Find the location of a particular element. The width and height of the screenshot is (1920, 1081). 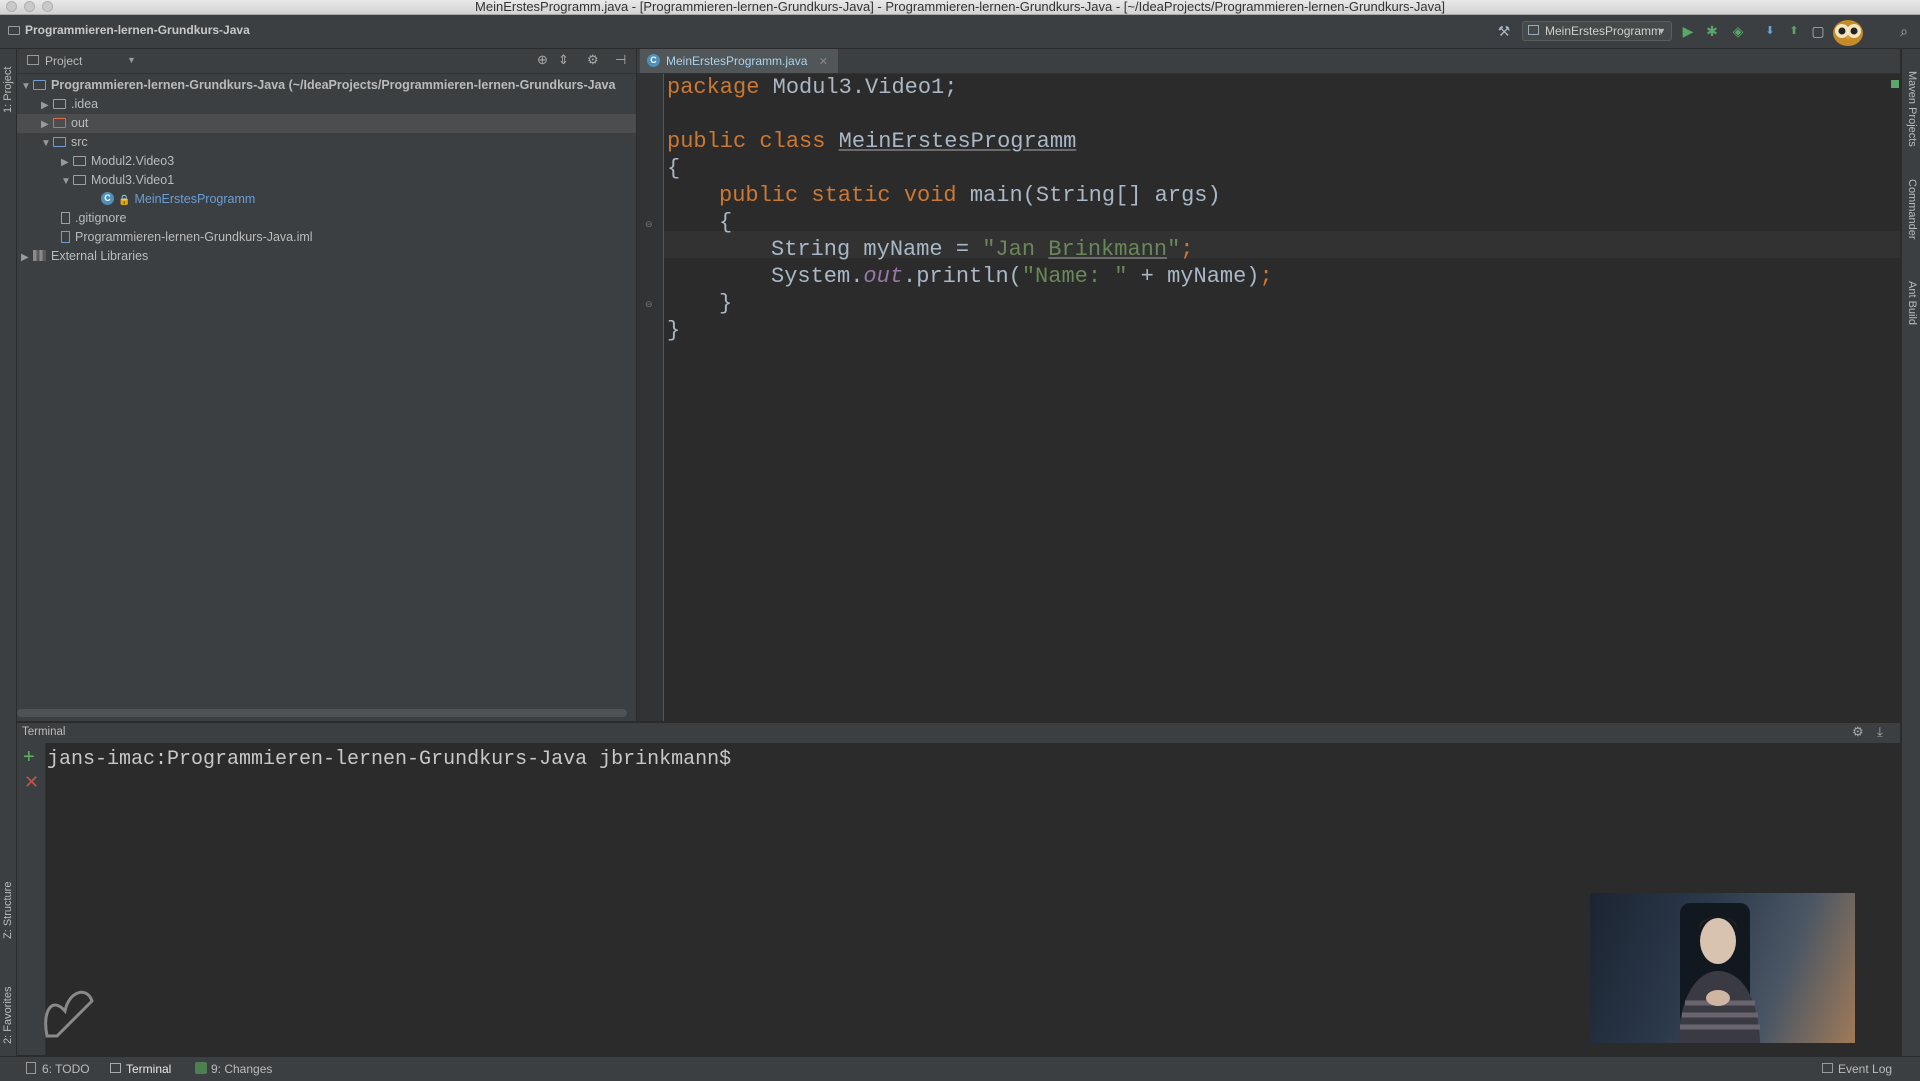

event-log-tab: Event Log is located at coordinates (1865, 1069).